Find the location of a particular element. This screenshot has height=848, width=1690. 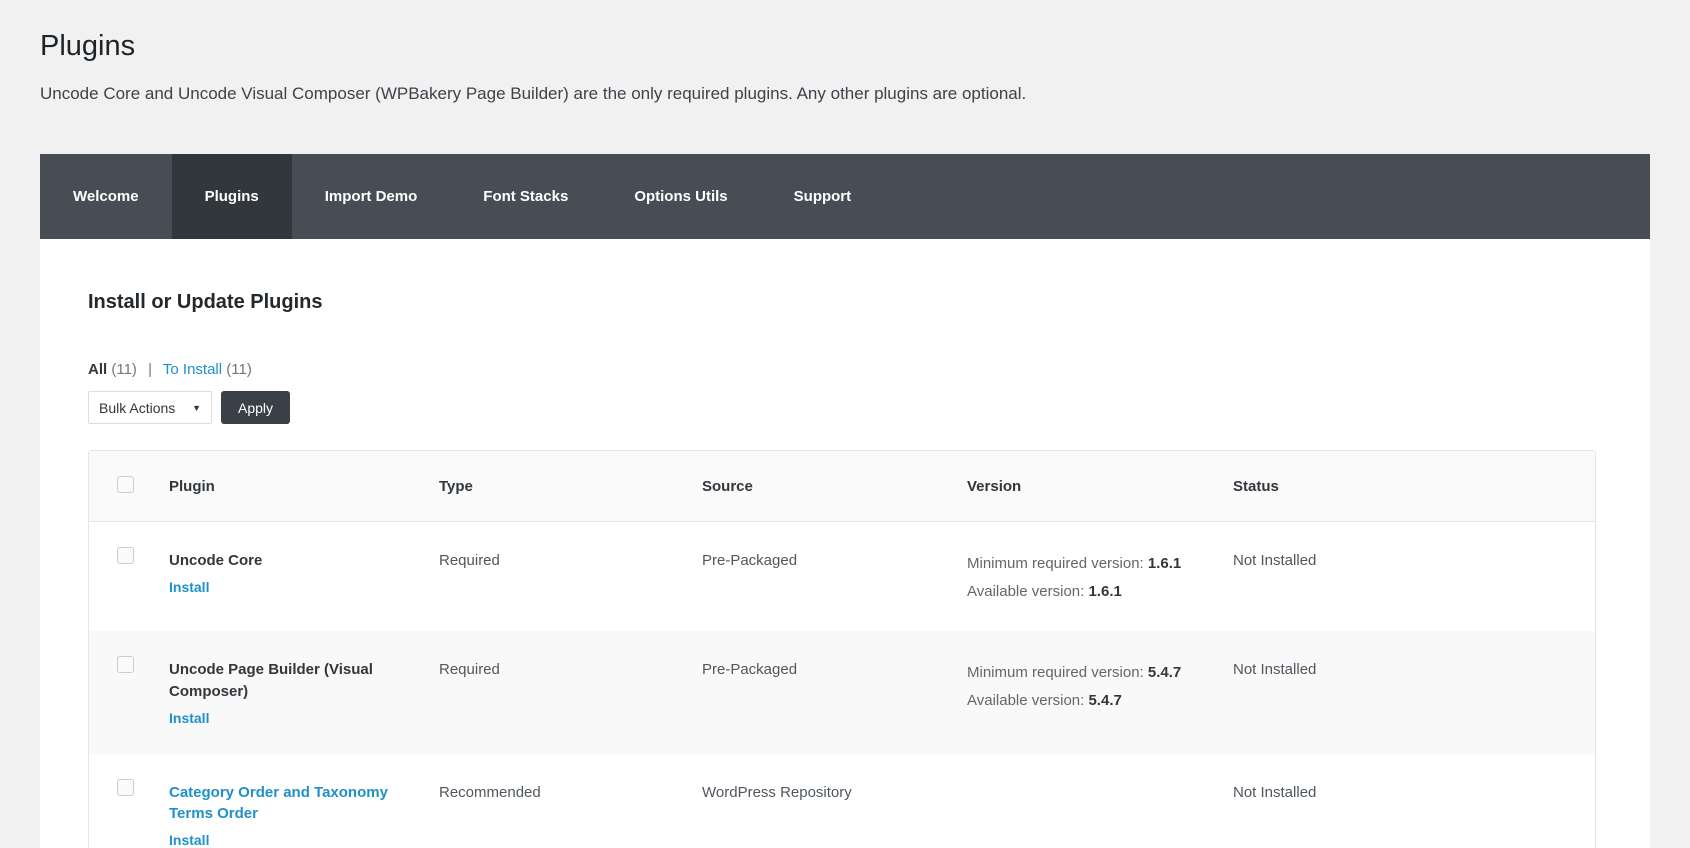

plugin-name: Uncode Page Builder (Visual Composer) is located at coordinates (271, 680).